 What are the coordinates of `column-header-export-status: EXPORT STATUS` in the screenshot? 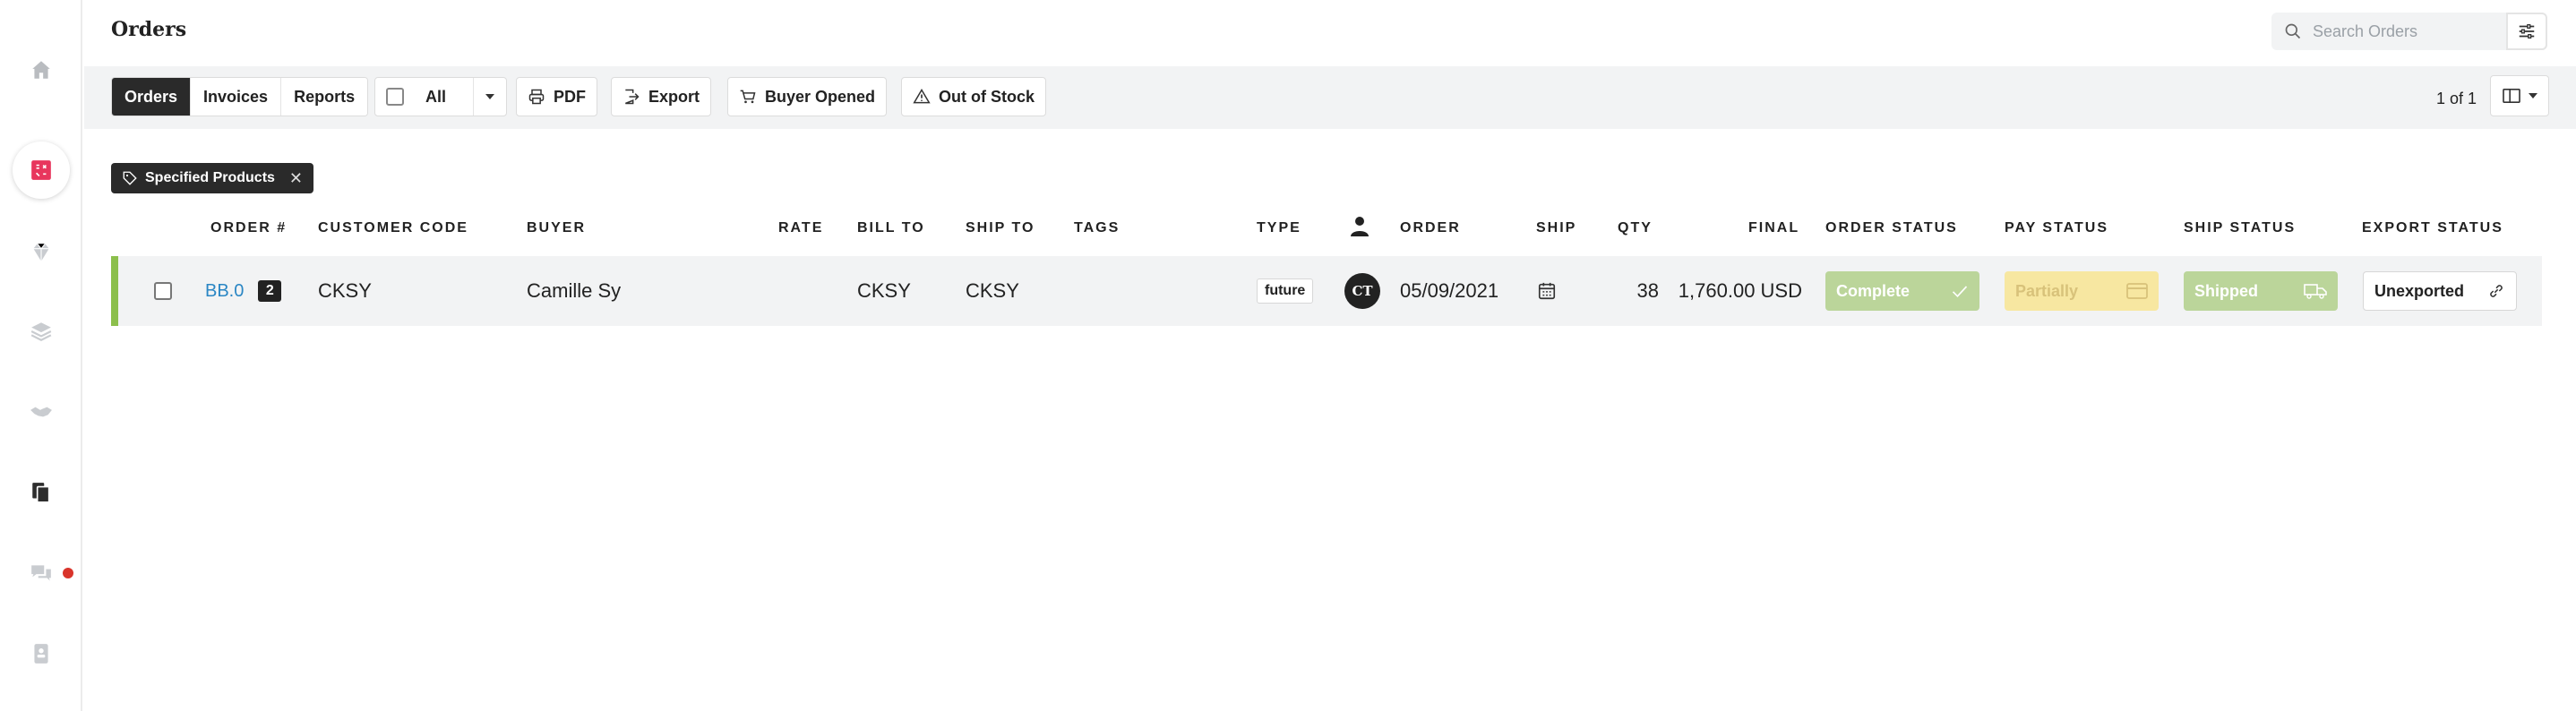 It's located at (2432, 228).